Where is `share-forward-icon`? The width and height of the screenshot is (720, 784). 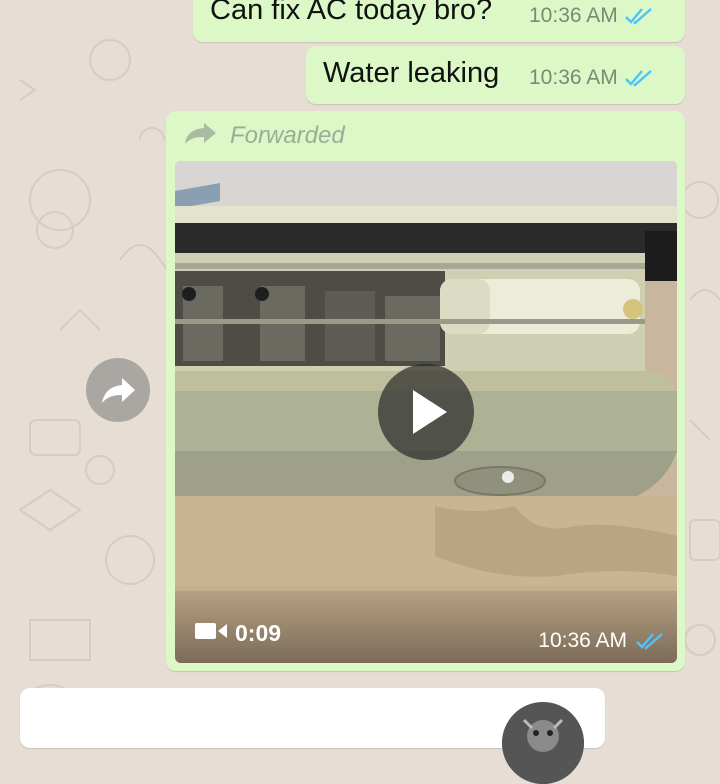 share-forward-icon is located at coordinates (118, 390).